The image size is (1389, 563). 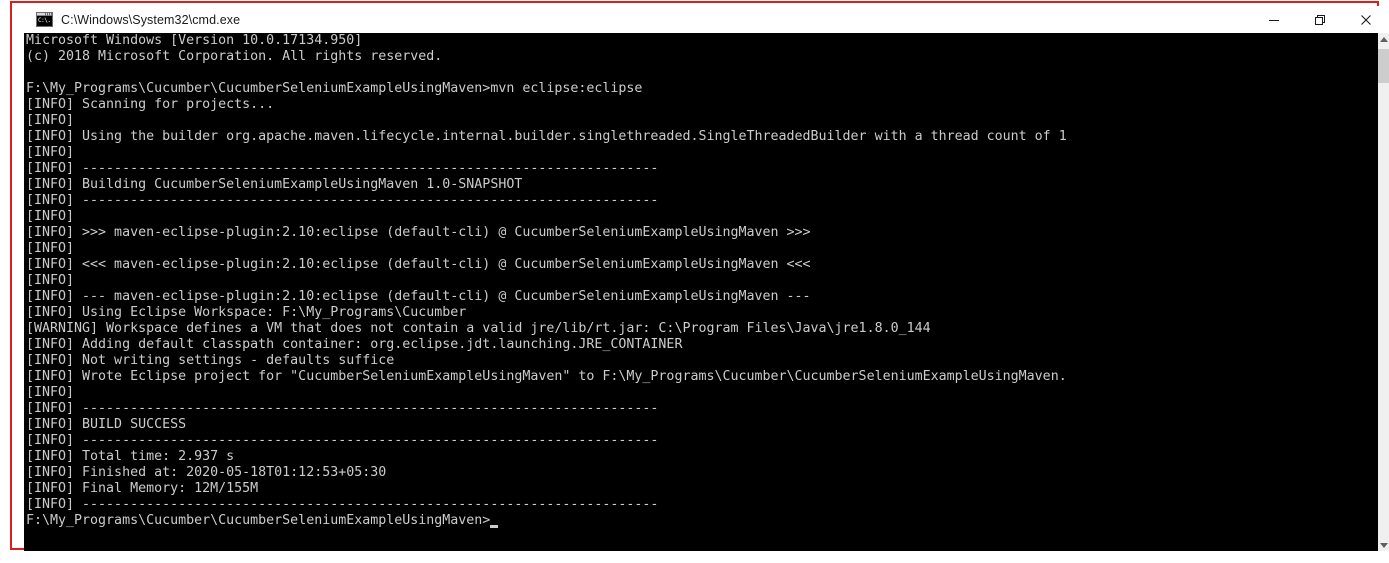 I want to click on minimize-icon, so click(x=1274, y=20).